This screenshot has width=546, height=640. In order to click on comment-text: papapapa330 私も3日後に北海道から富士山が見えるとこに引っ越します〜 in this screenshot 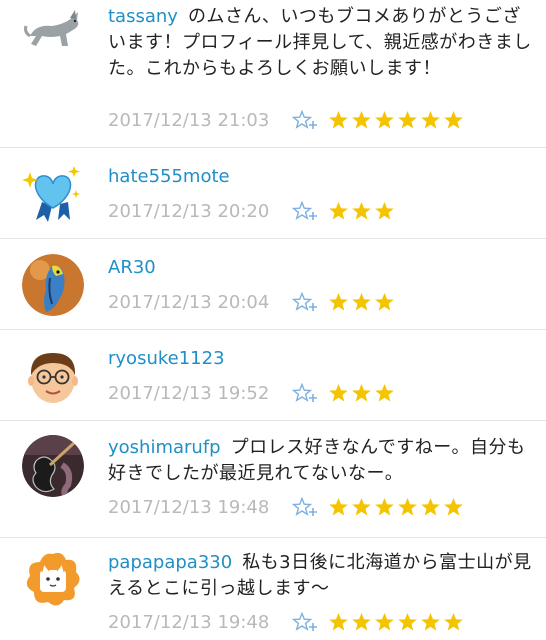, I will do `click(320, 575)`.